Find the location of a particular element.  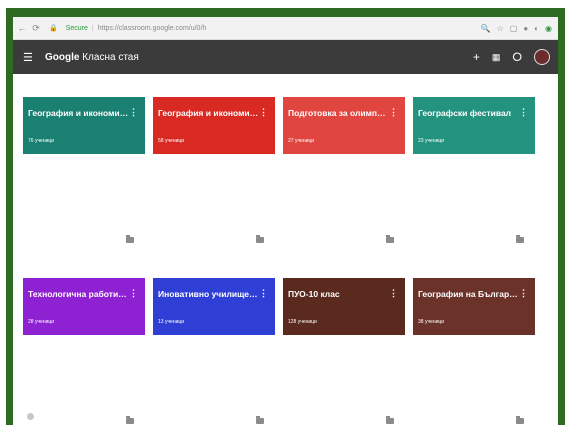

class-card-students: 13 ученици is located at coordinates (171, 322).